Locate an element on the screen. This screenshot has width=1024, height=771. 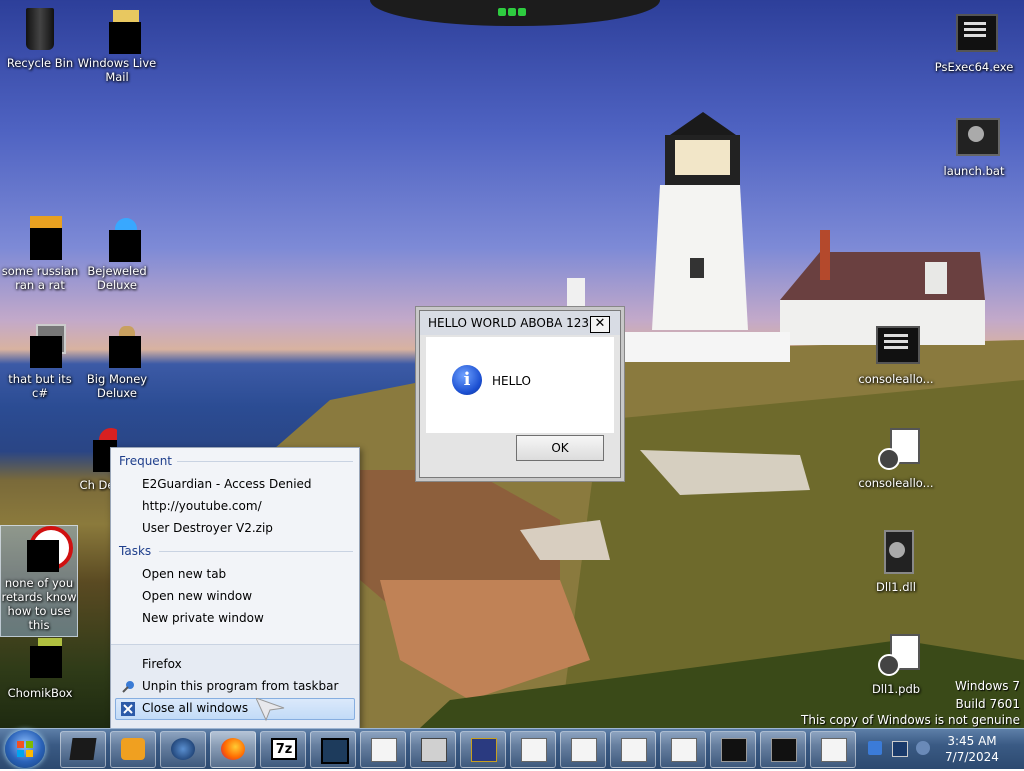
desktop-icon-launch-bat: launch.bat is located at coordinates (974, 146).